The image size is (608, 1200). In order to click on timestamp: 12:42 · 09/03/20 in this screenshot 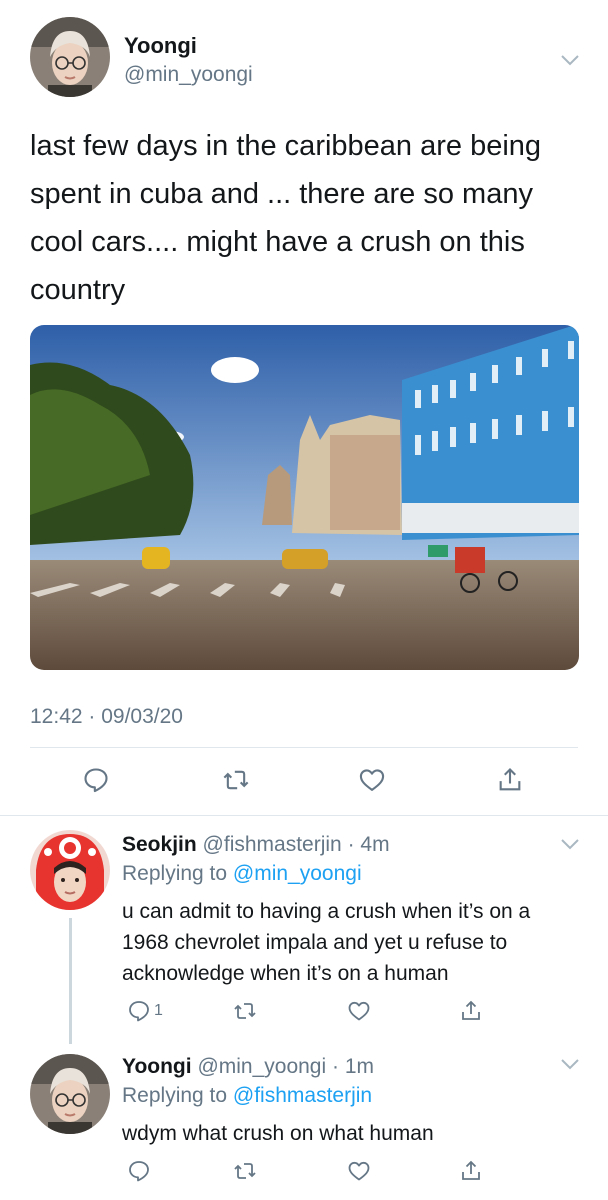, I will do `click(106, 716)`.